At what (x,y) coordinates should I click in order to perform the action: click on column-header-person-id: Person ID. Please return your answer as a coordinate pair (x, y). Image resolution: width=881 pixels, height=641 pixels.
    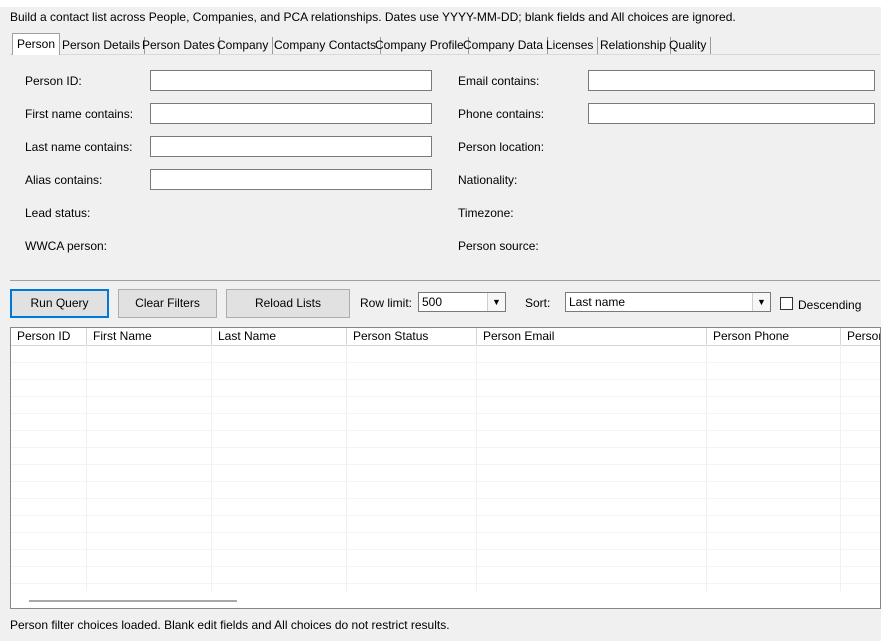
    Looking at the image, I should click on (49, 336).